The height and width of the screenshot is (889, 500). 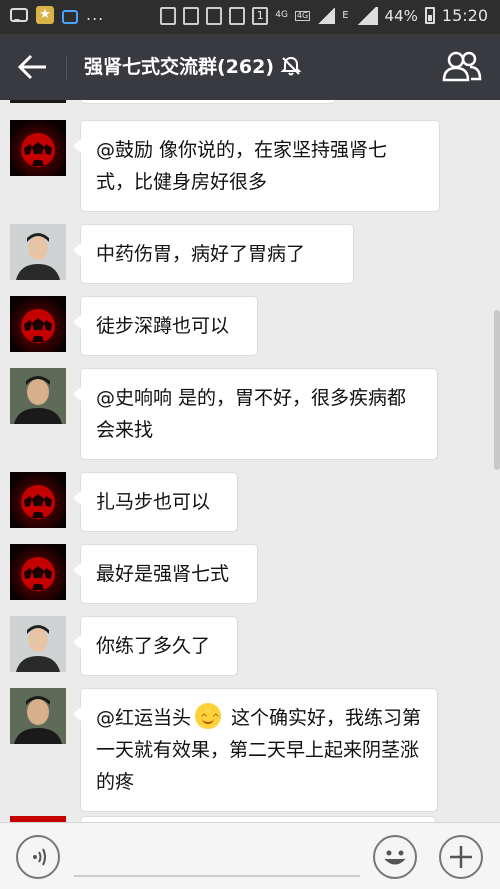 I want to click on plus-icon, so click(x=461, y=857).